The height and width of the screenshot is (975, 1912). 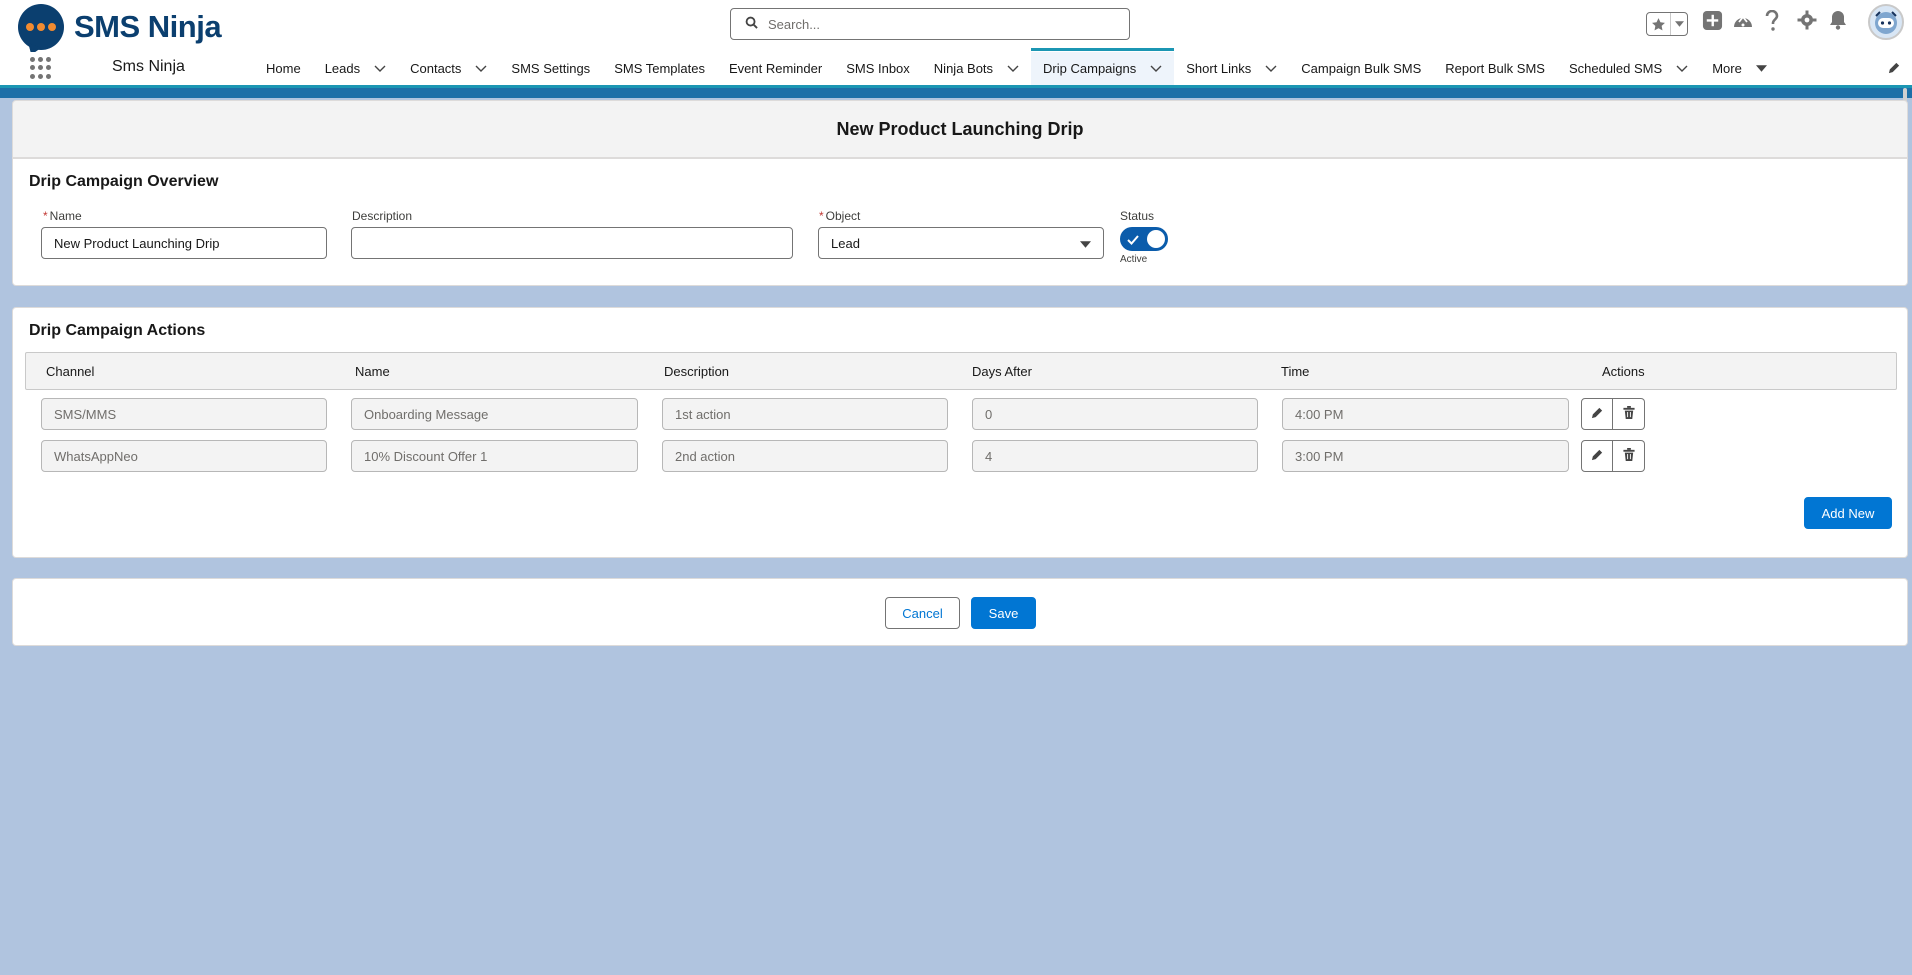 I want to click on nav-item-label: SMS Settings, so click(x=551, y=68).